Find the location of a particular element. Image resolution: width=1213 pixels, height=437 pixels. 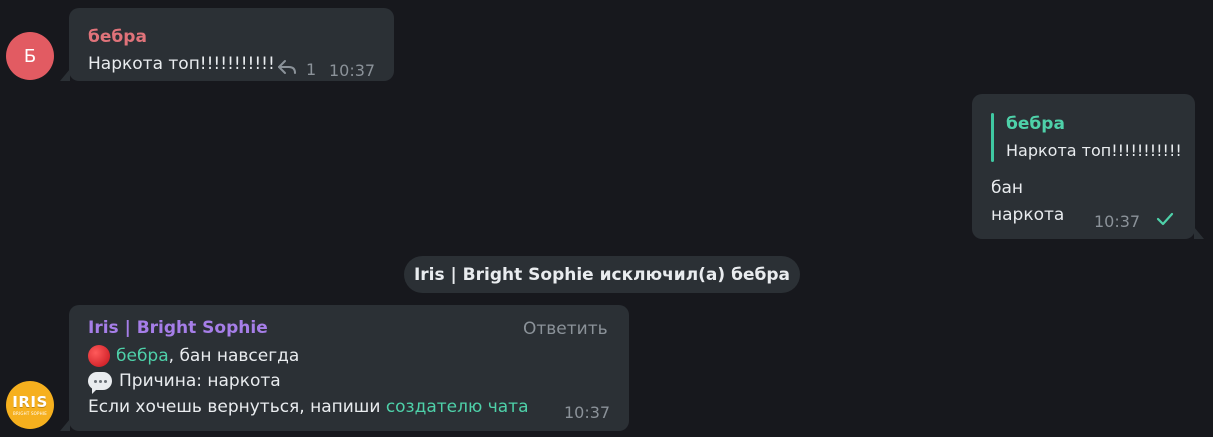

message-text: Наркота топ!!!!!!!!!!! is located at coordinates (181, 64).